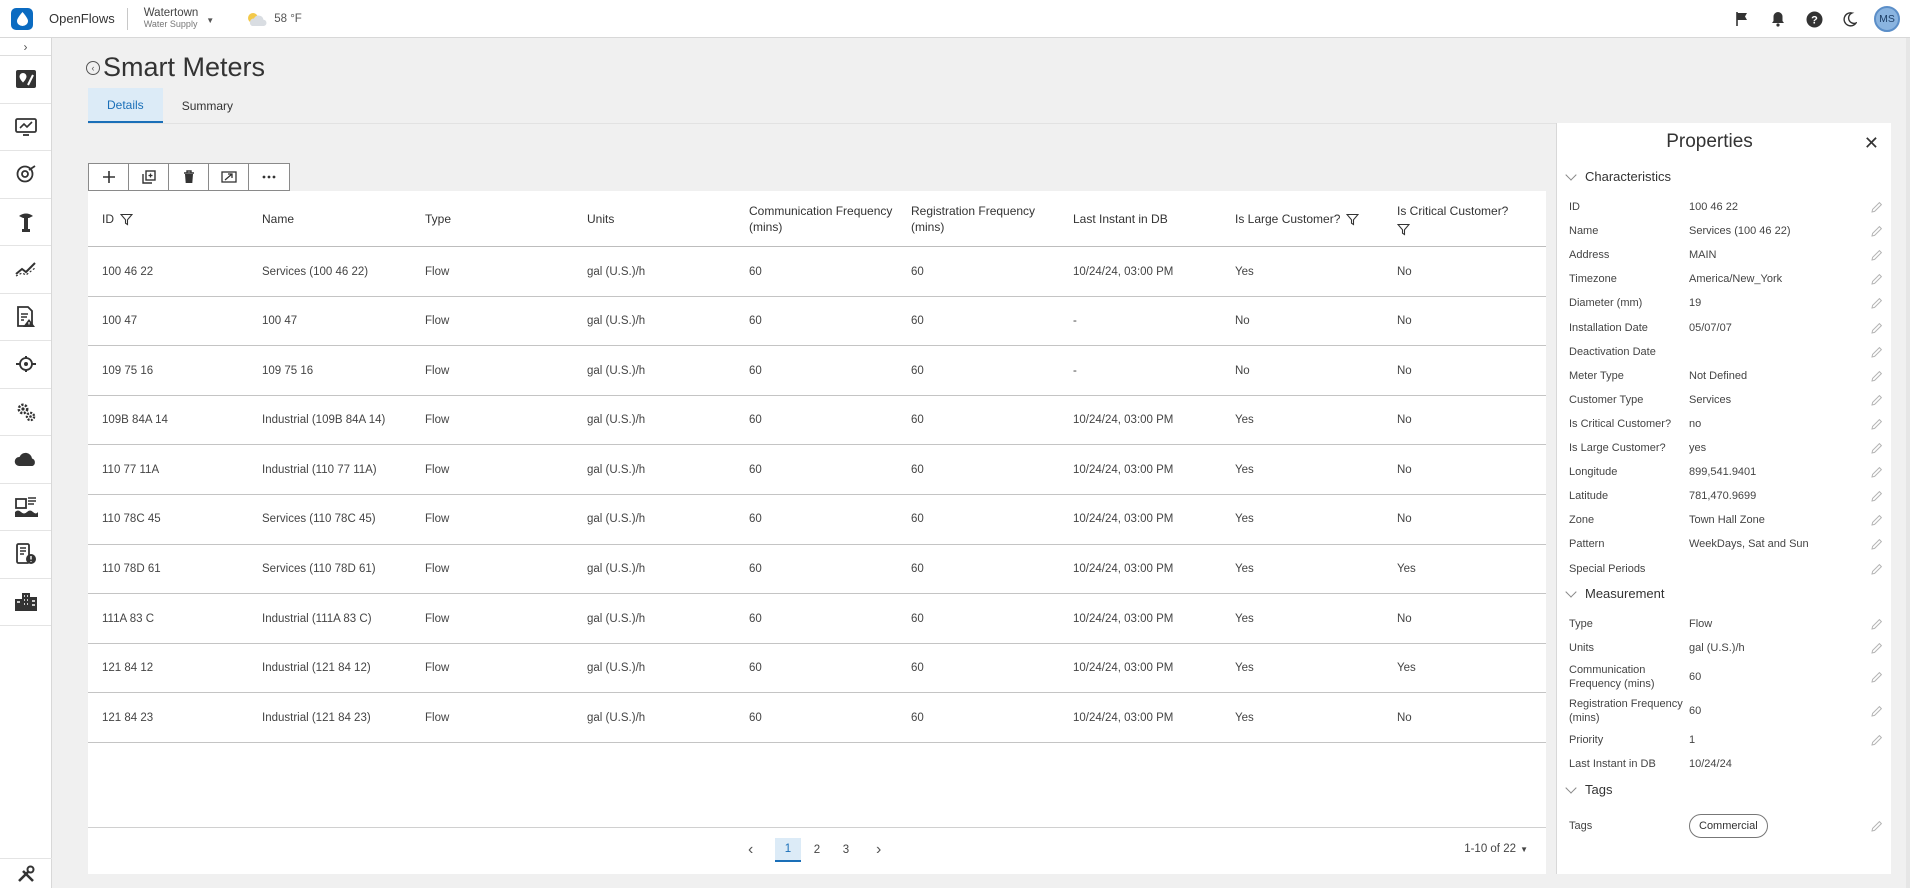 The width and height of the screenshot is (1910, 888). What do you see at coordinates (1310, 219) in the screenshot?
I see `column-header: Is Large Customer?` at bounding box center [1310, 219].